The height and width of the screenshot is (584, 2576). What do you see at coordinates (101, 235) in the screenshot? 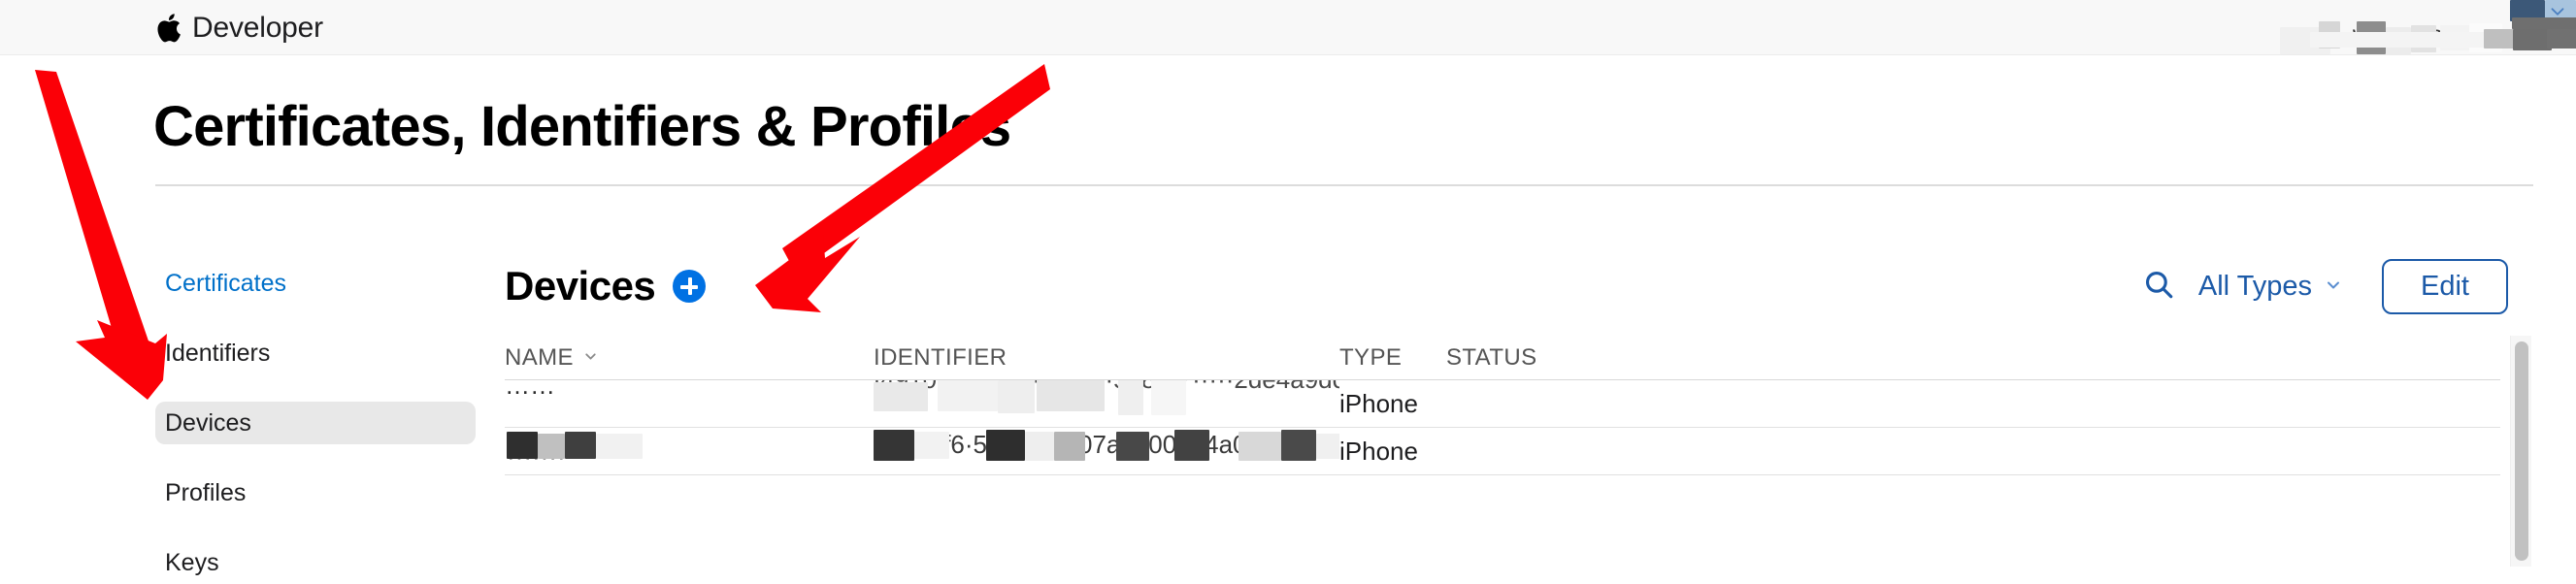
I see `arrow-to-devices` at bounding box center [101, 235].